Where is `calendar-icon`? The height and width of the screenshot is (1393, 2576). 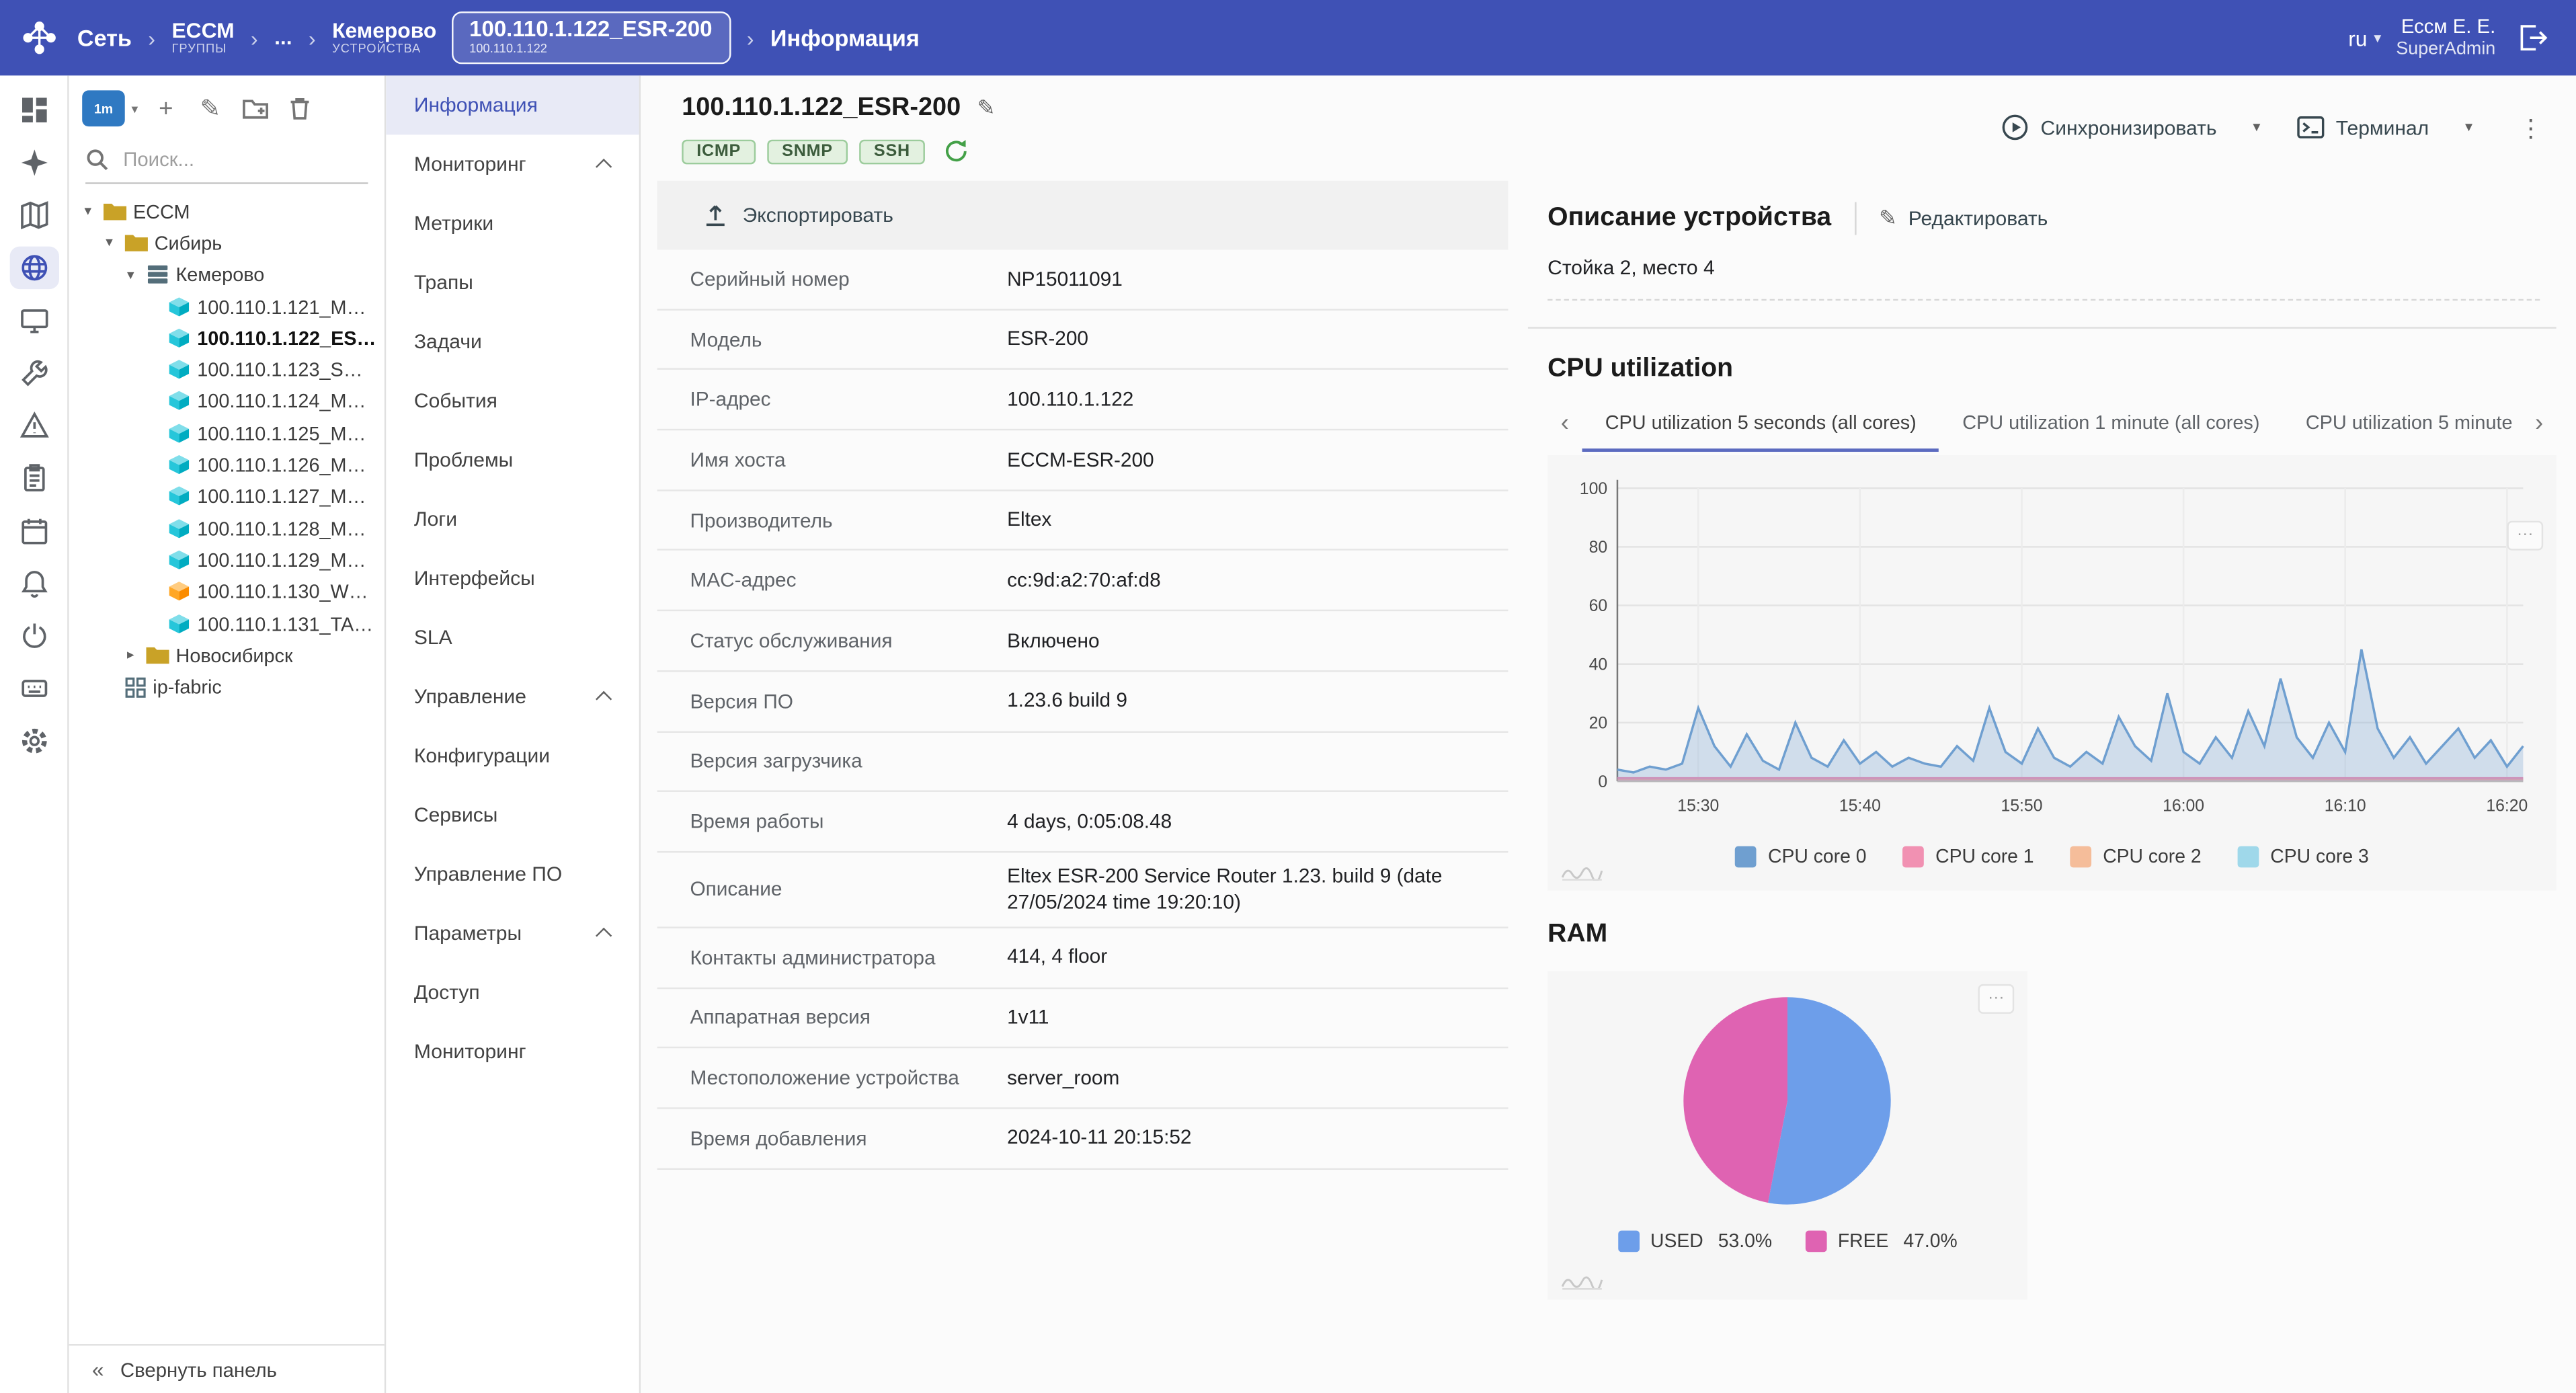
calendar-icon is located at coordinates (33, 531).